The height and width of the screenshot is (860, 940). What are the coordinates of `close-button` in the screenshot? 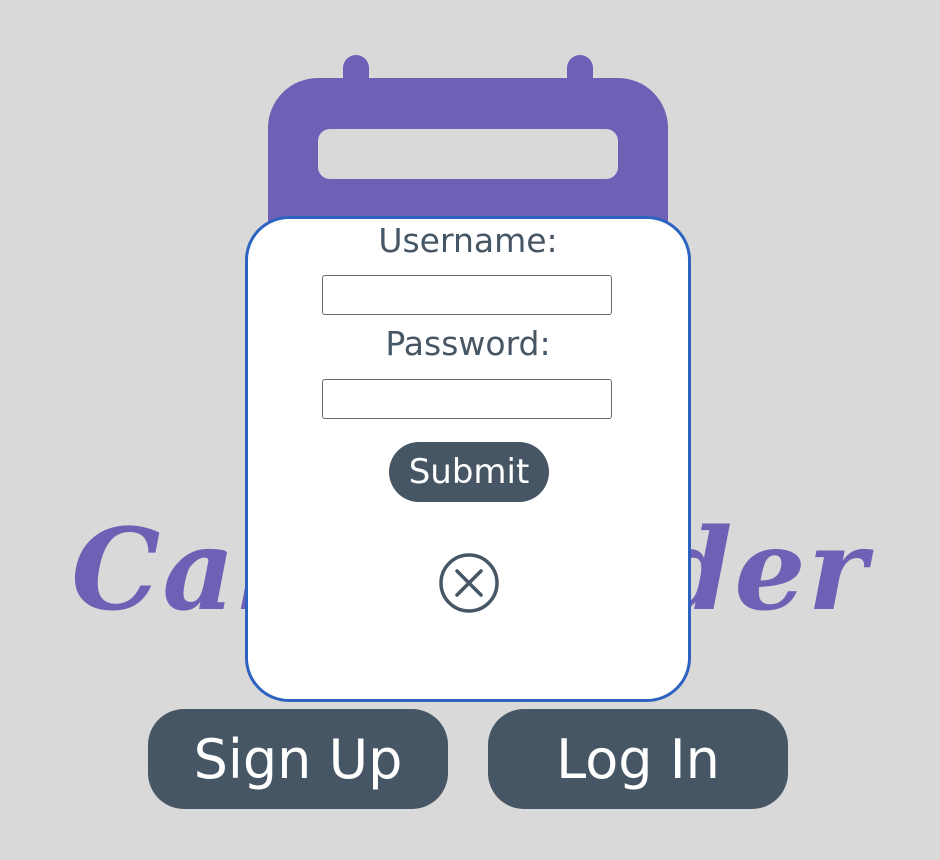 It's located at (469, 583).